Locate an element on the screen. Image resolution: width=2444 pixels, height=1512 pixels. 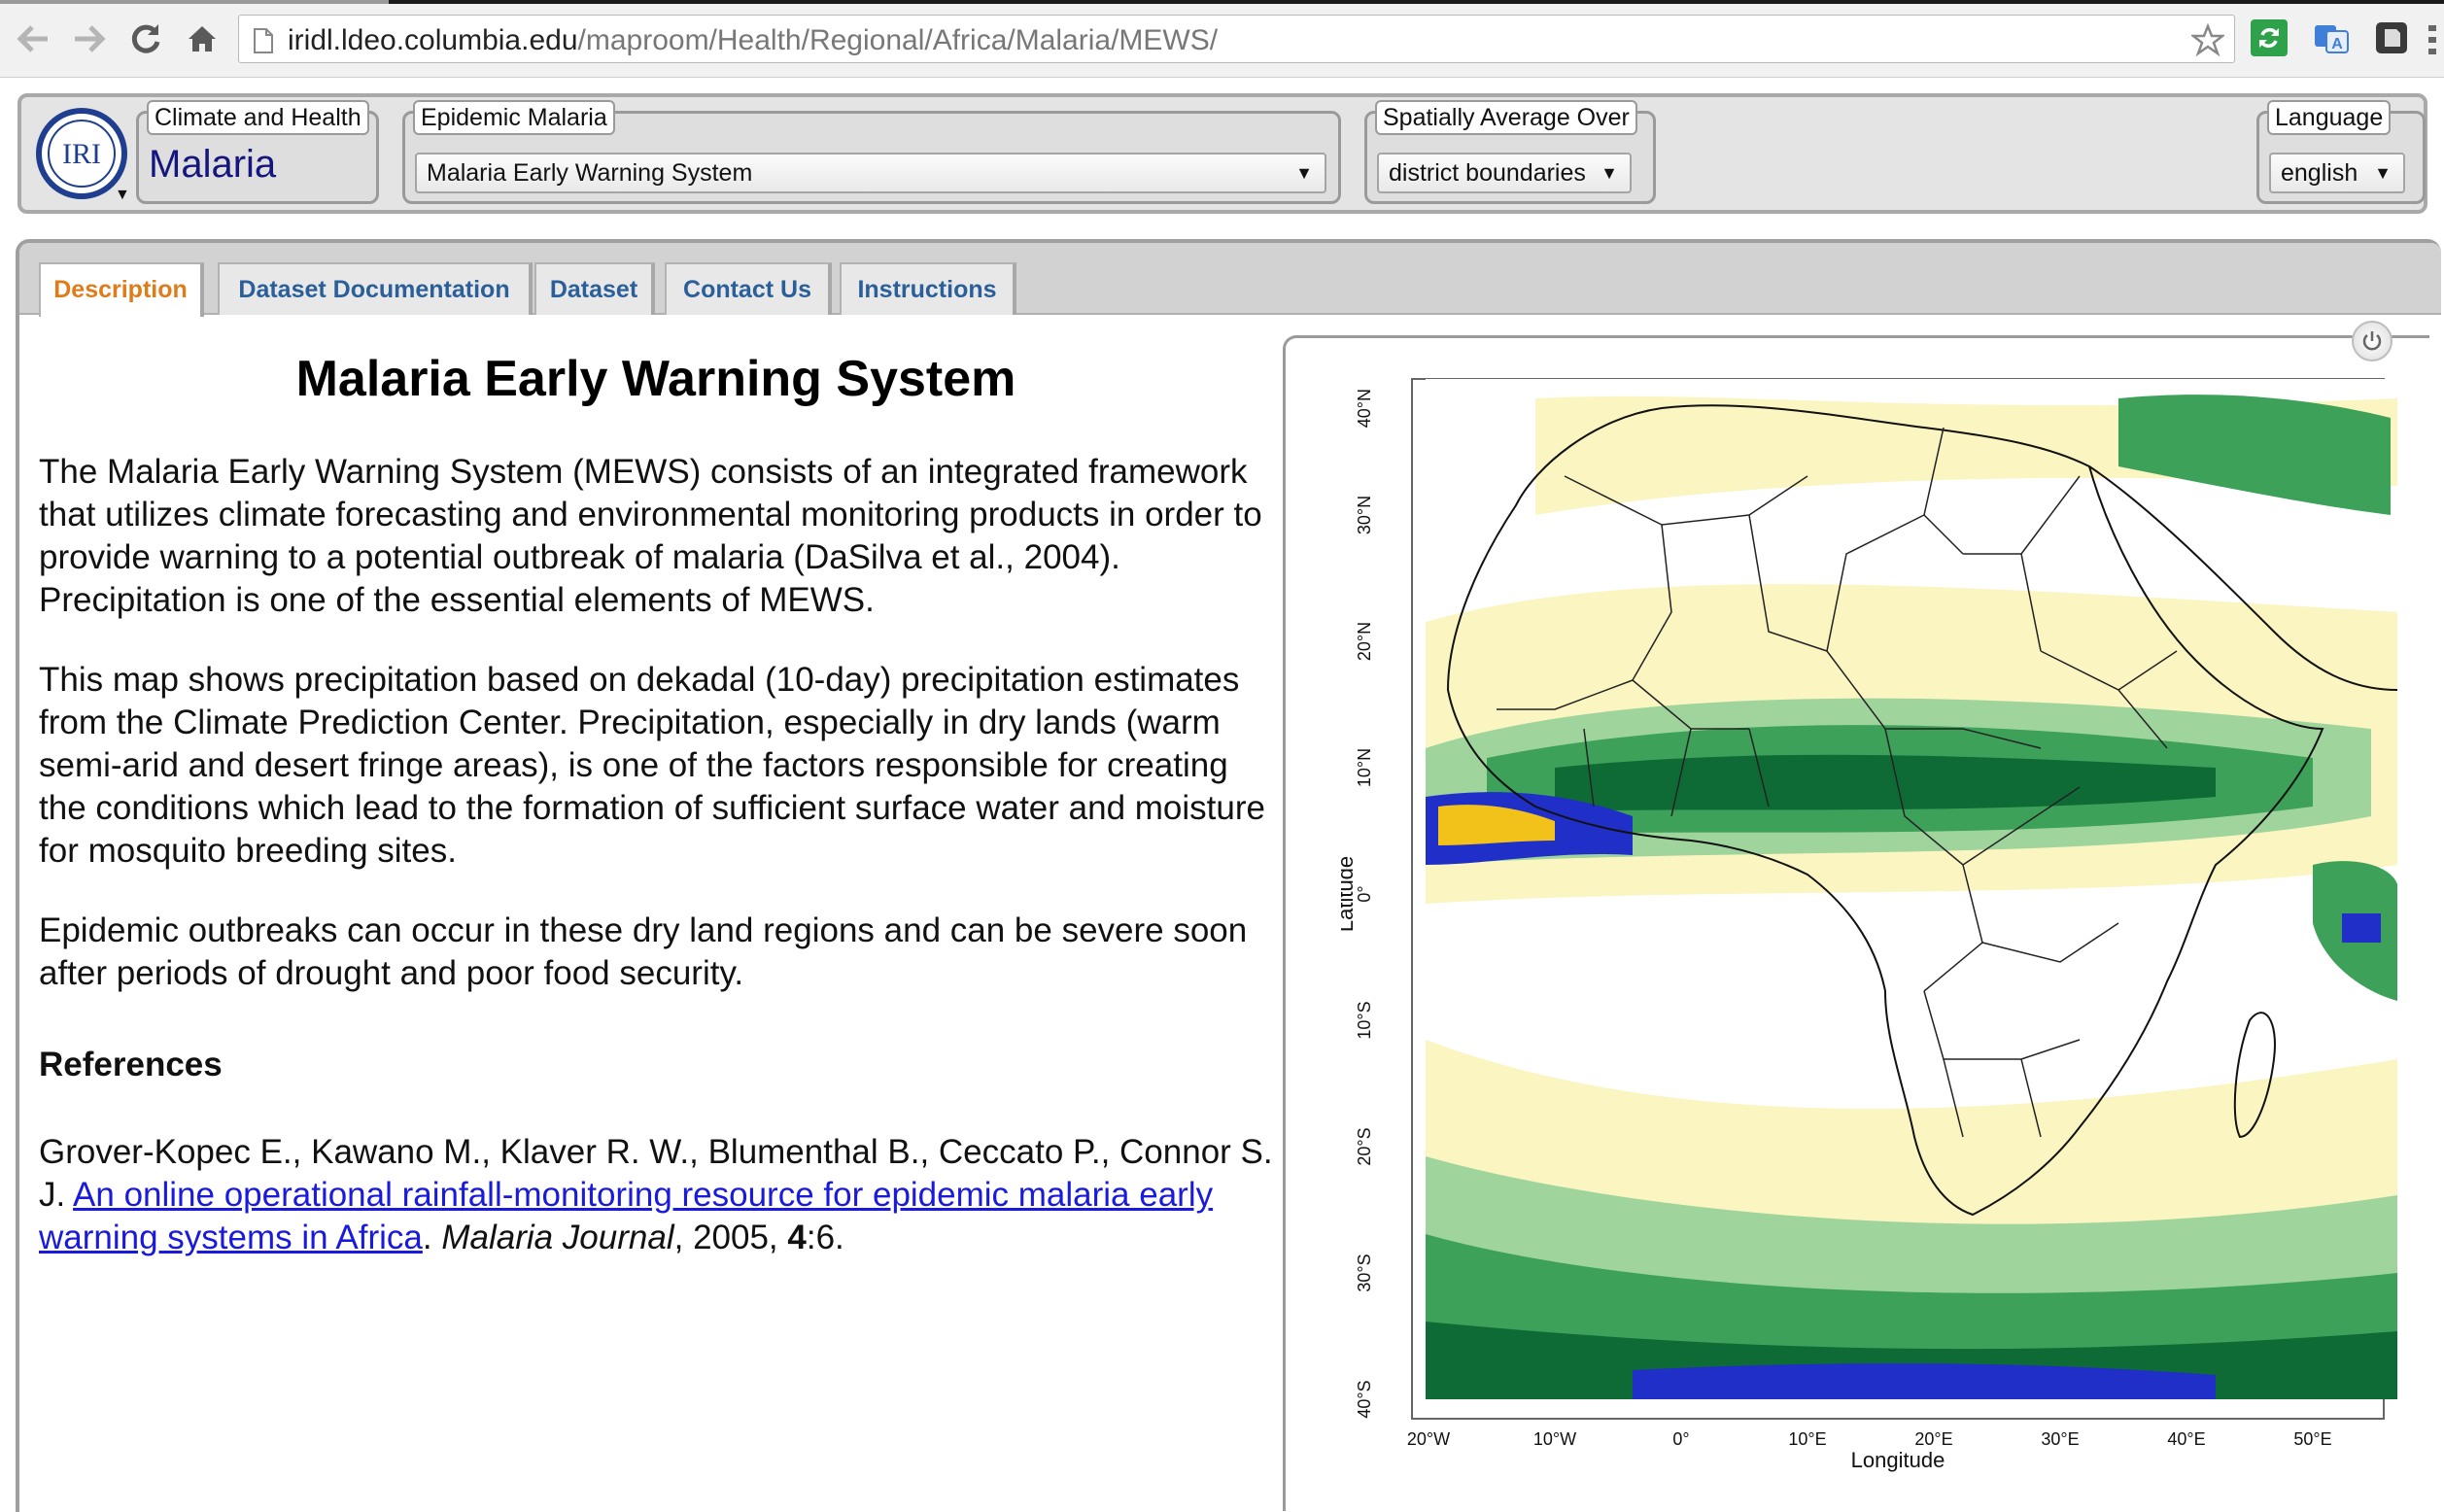
spatial-average-select-value: district boundaries is located at coordinates (1487, 173).